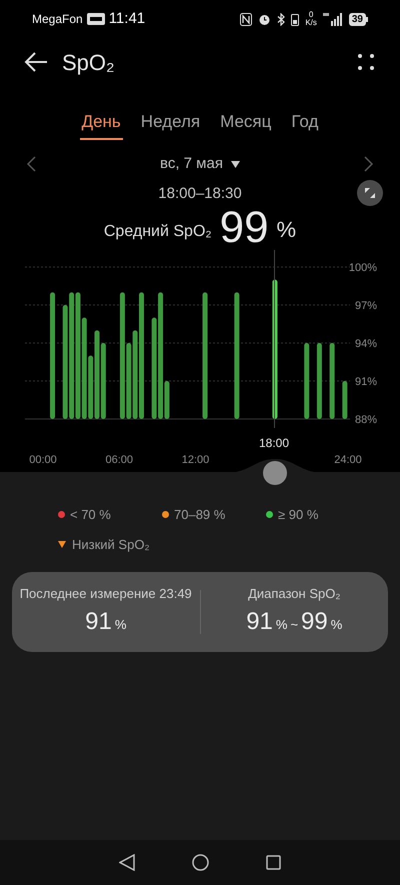  What do you see at coordinates (265, 19) in the screenshot?
I see `alarm-icon` at bounding box center [265, 19].